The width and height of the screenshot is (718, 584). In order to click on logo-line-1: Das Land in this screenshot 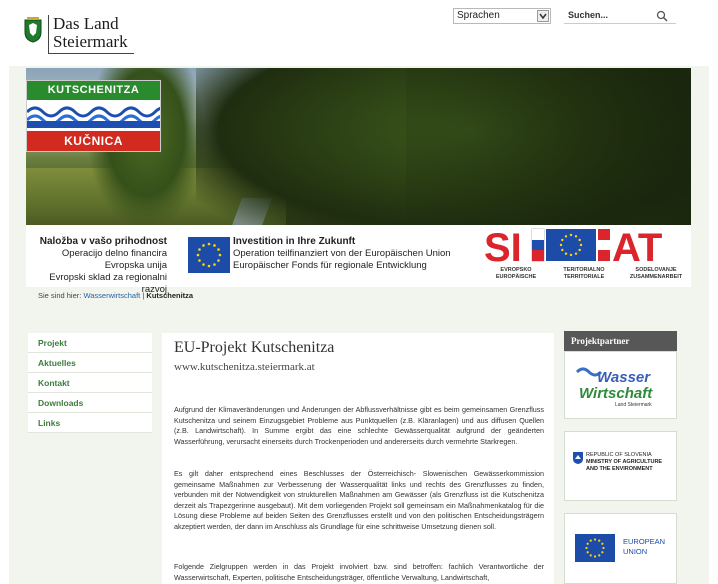, I will do `click(86, 23)`.